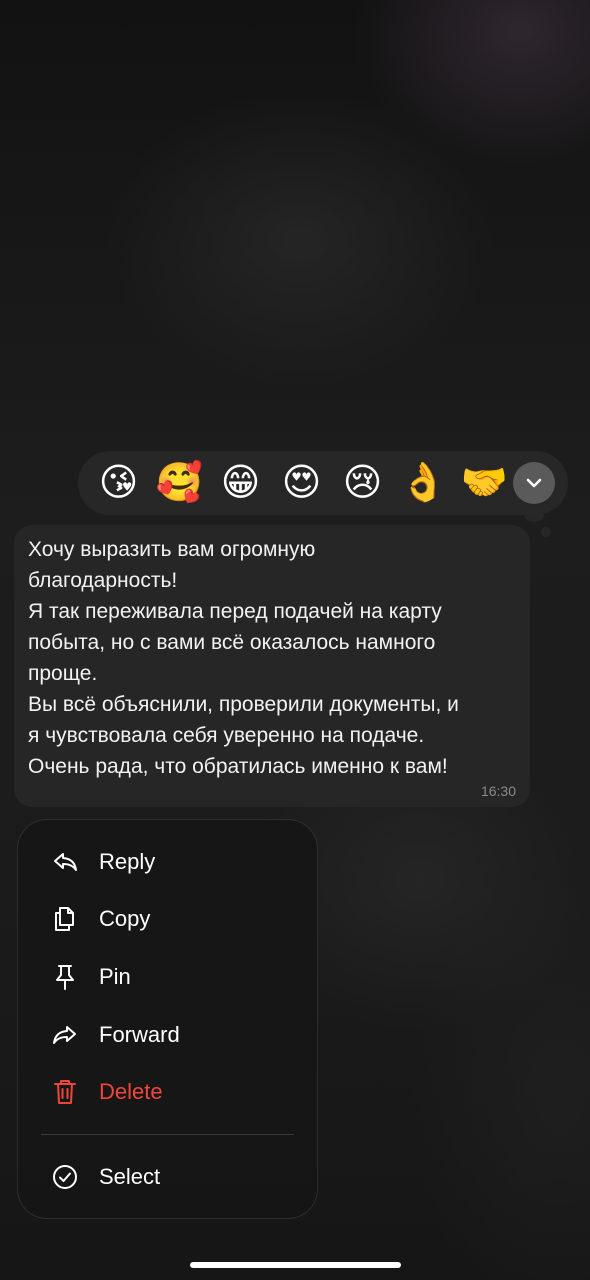 This screenshot has width=590, height=1280. What do you see at coordinates (65, 1035) in the screenshot?
I see `forward-icon` at bounding box center [65, 1035].